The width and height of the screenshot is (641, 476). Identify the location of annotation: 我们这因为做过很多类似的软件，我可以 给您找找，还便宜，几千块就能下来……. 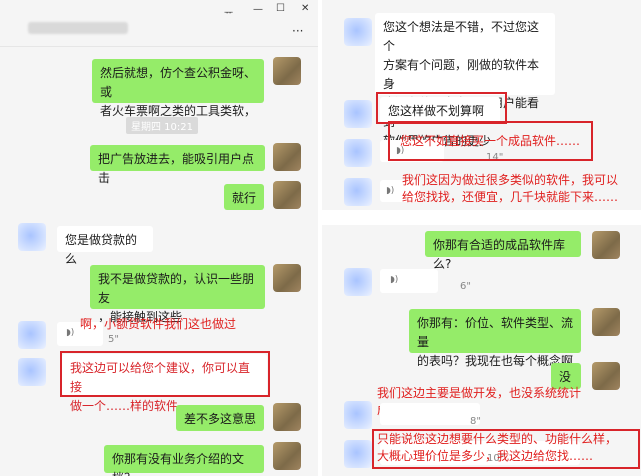
(510, 188).